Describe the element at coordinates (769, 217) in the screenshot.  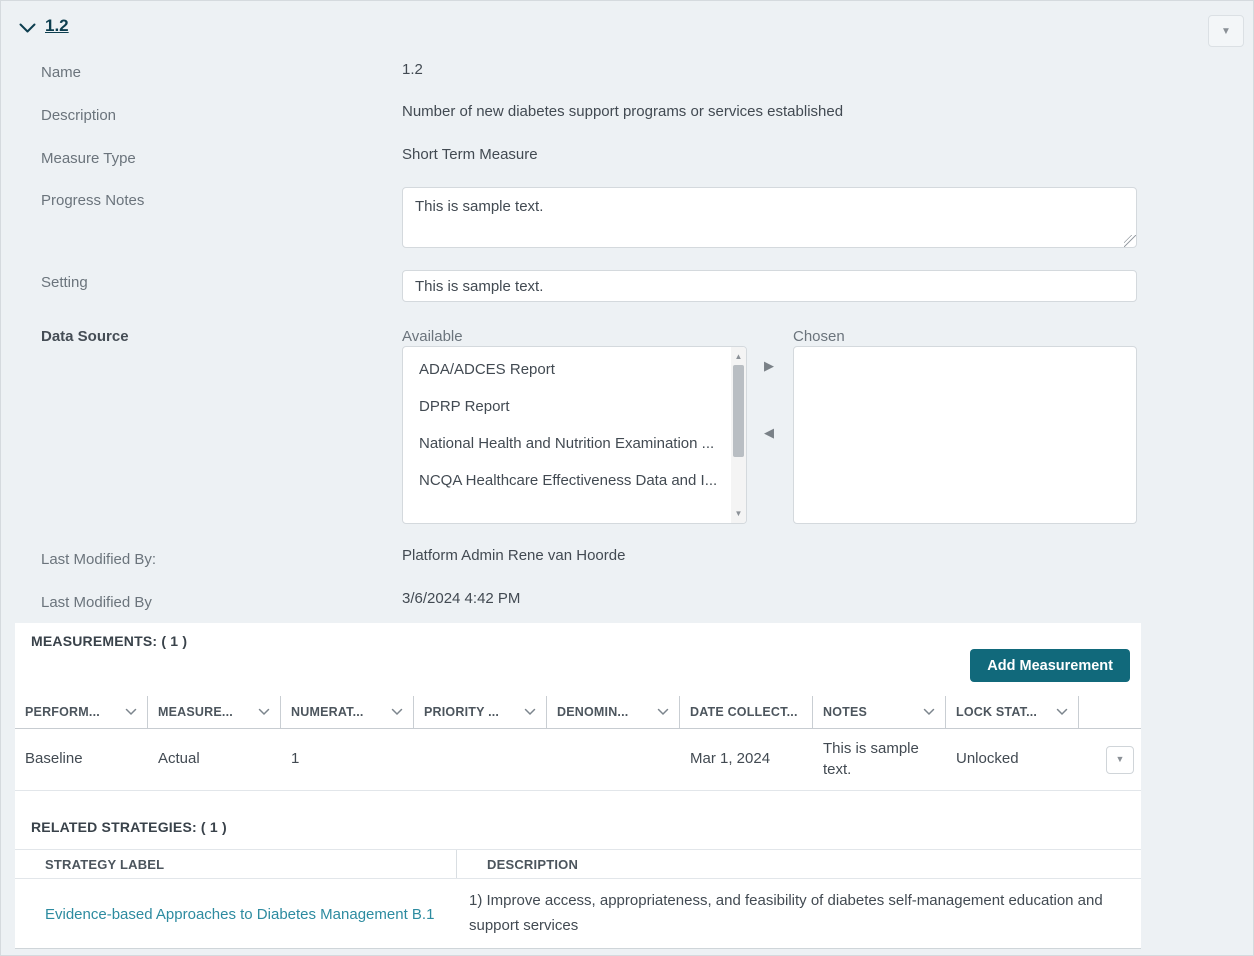
I see `progress-notes-textarea: This is sample text.` at that location.